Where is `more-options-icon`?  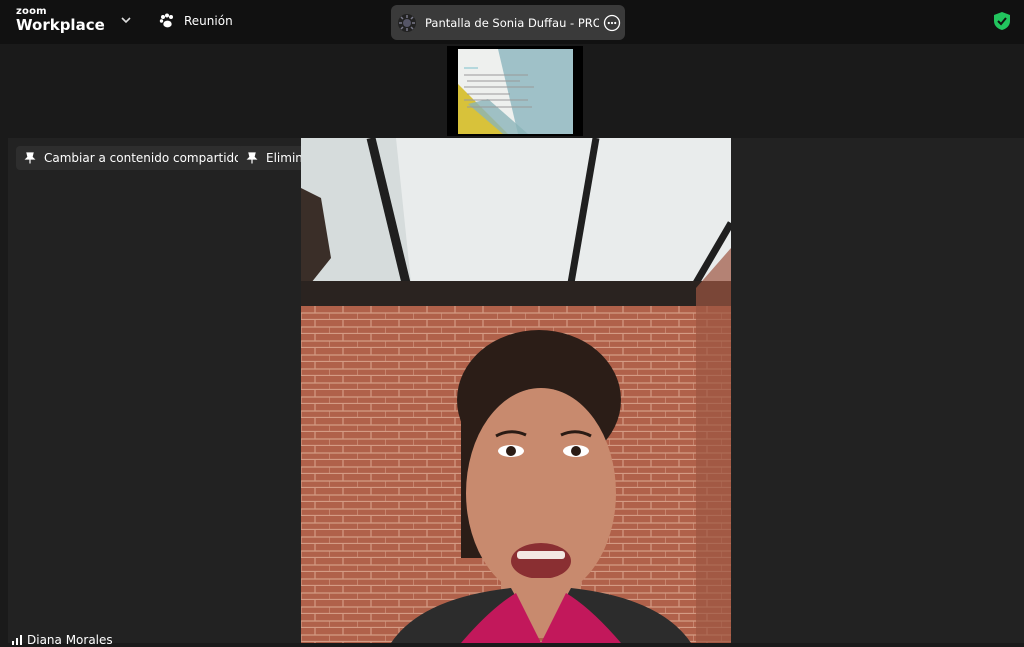 more-options-icon is located at coordinates (612, 23).